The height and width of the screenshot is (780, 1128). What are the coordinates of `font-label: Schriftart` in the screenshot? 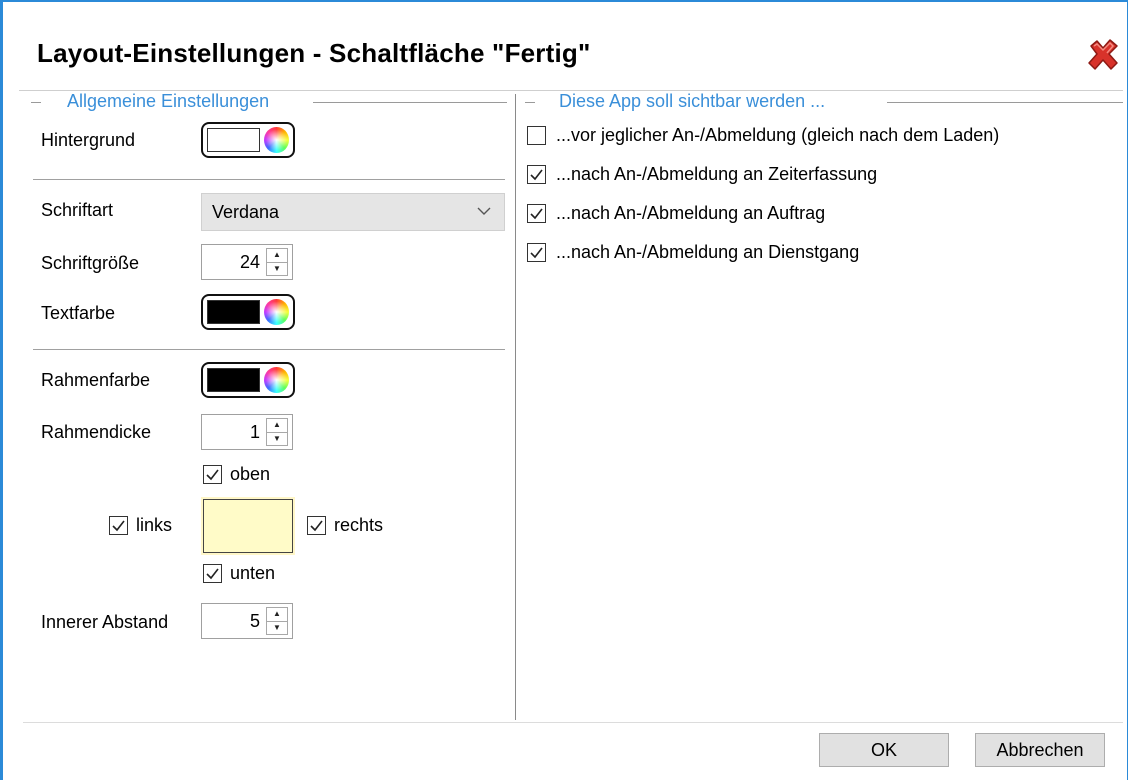 It's located at (77, 210).